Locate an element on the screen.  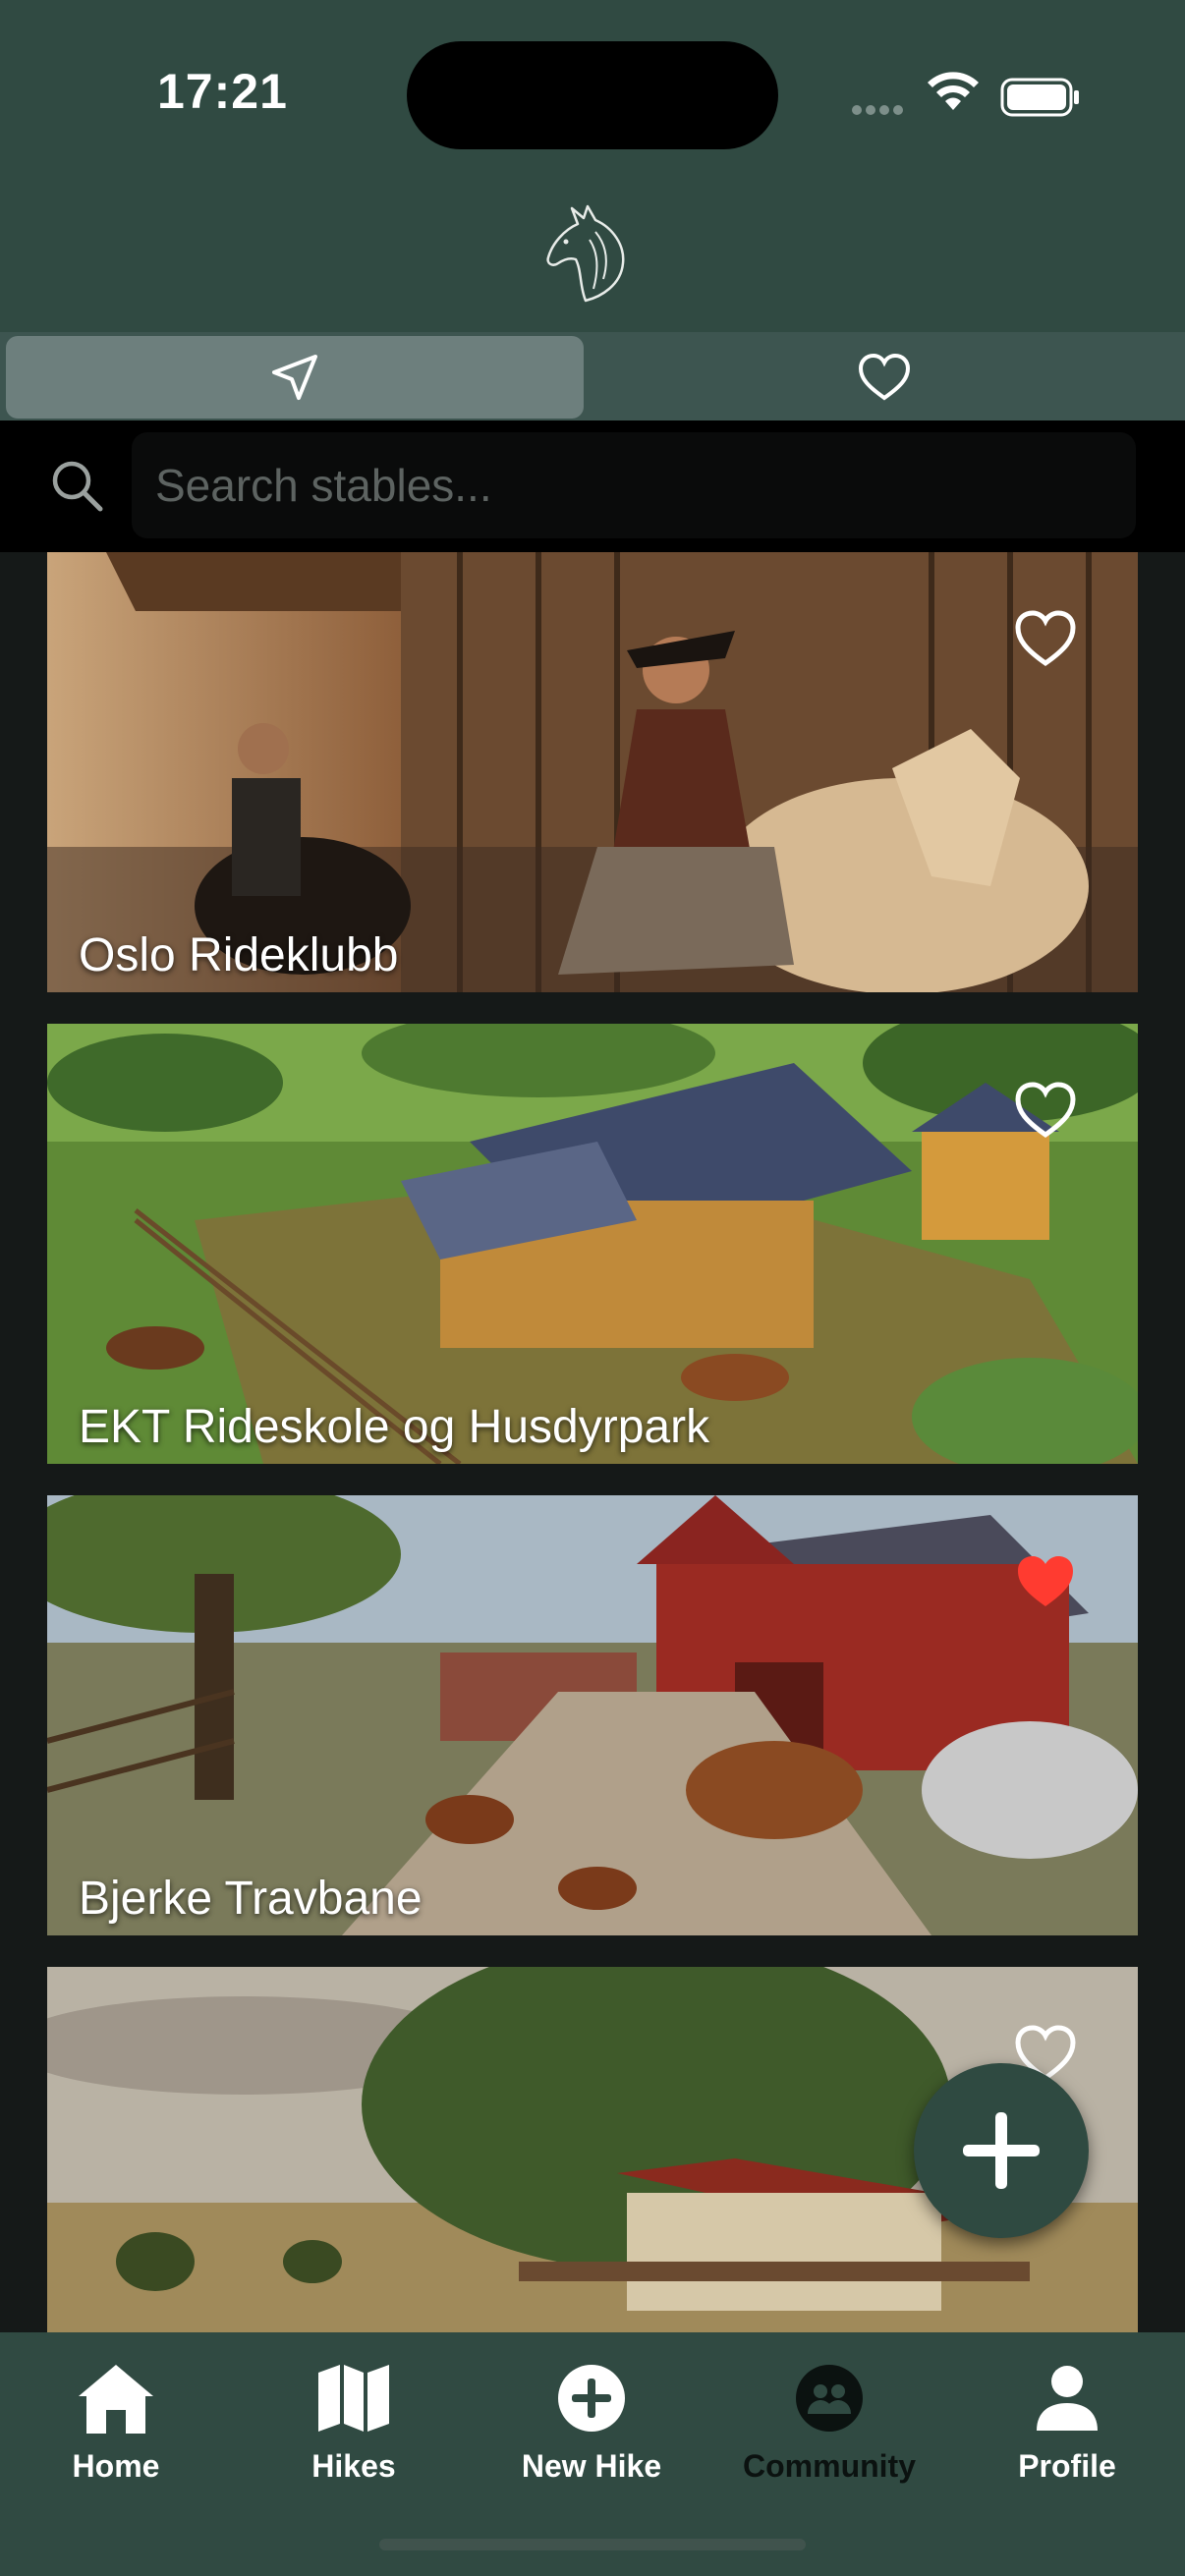
nav-label: New Hike is located at coordinates (592, 2466).